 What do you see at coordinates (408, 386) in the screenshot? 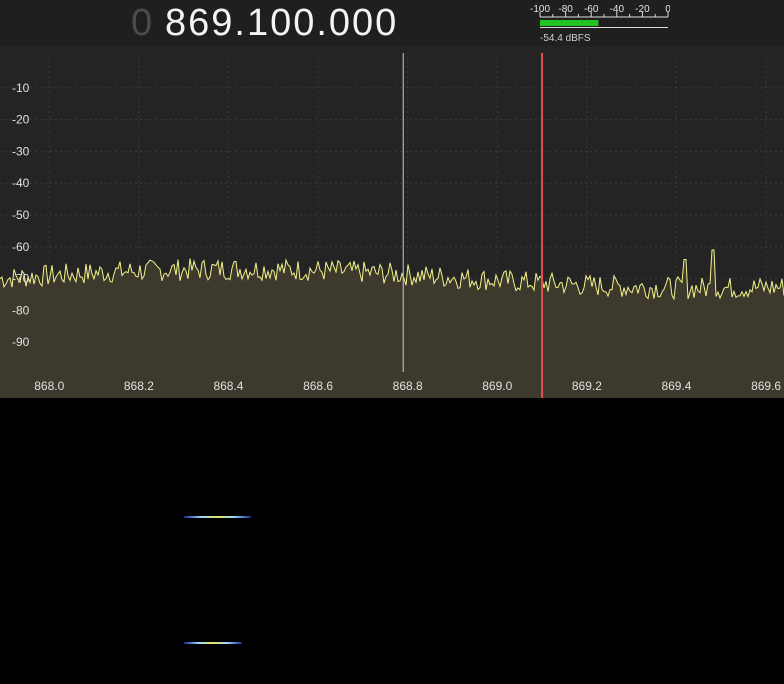
I see `x-tick-label: 868.8` at bounding box center [408, 386].